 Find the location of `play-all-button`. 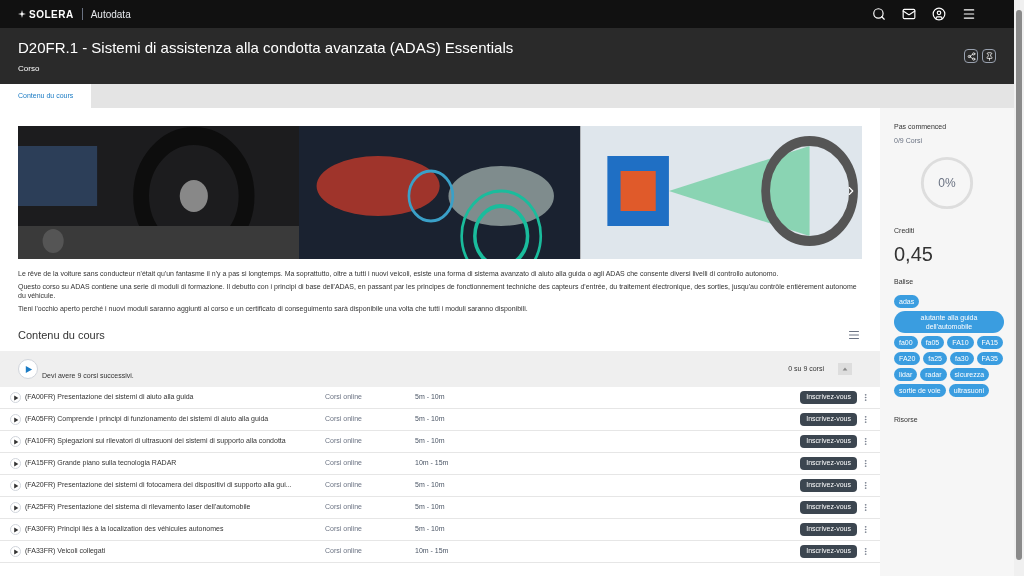

play-all-button is located at coordinates (28, 369).